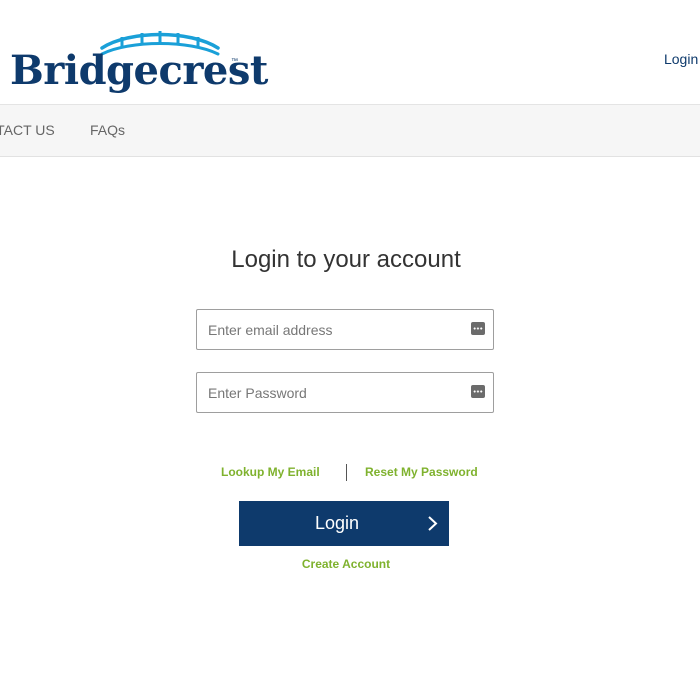 This screenshot has width=700, height=700. I want to click on login-title: Login to your account, so click(346, 259).